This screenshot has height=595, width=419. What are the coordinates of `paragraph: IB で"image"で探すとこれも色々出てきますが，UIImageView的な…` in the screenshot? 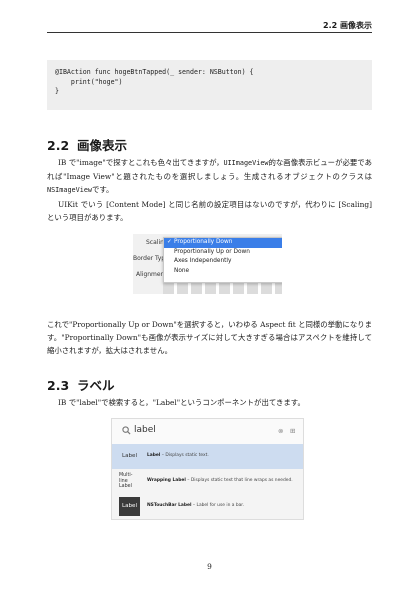 It's located at (209, 177).